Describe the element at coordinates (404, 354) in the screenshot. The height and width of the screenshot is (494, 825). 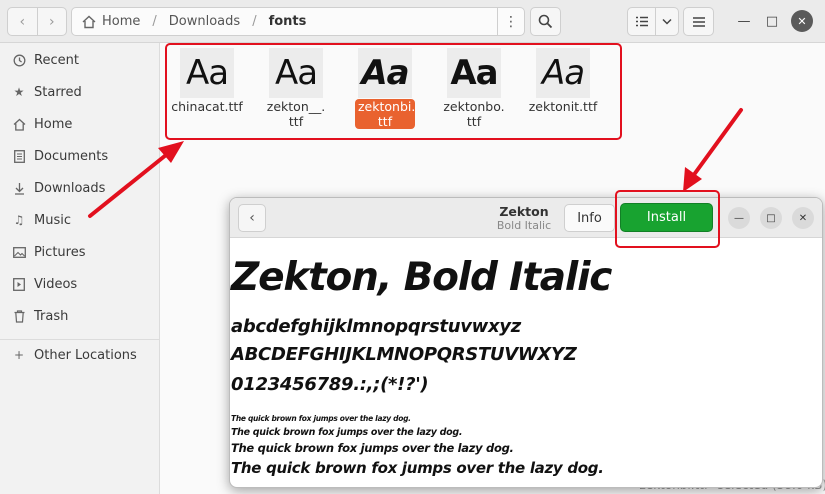
I see `preview-uppercase: ABCDEFGHIJKLMNOPQRSTUVWXYZ` at that location.